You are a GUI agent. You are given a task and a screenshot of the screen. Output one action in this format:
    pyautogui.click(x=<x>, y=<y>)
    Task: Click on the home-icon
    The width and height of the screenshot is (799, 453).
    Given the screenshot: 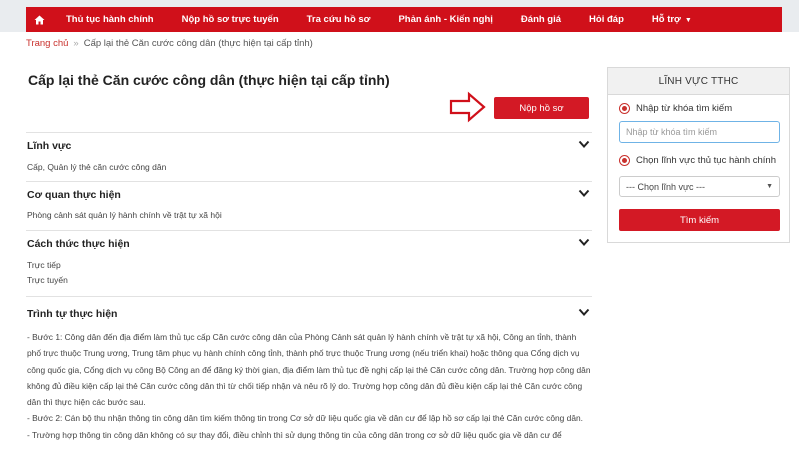 What is the action you would take?
    pyautogui.click(x=39, y=19)
    